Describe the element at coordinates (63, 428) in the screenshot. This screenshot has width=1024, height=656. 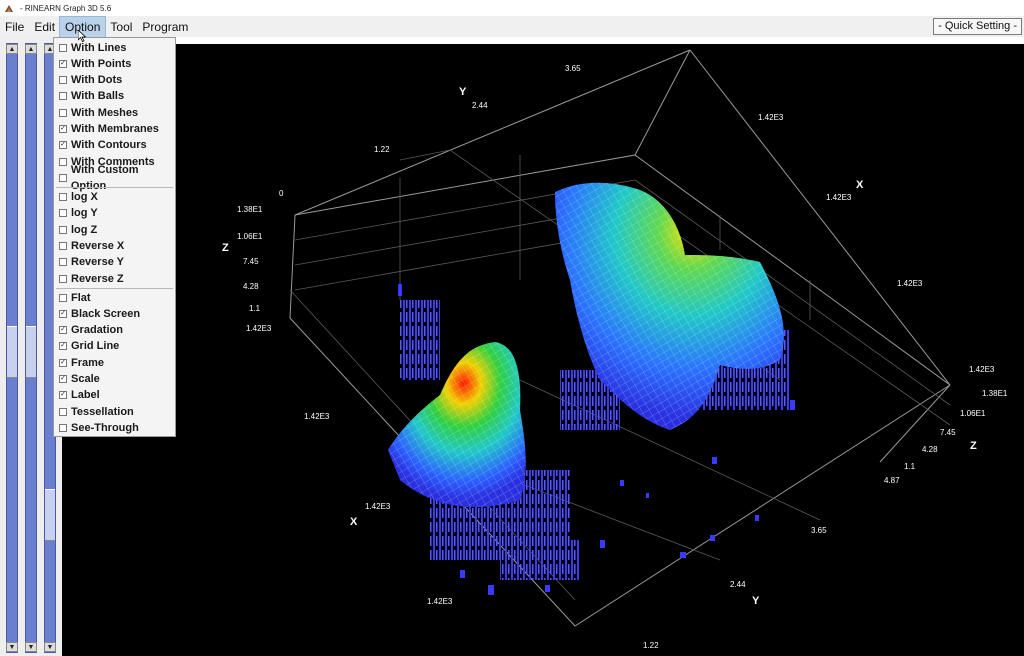
I see `checkbox-see-through` at that location.